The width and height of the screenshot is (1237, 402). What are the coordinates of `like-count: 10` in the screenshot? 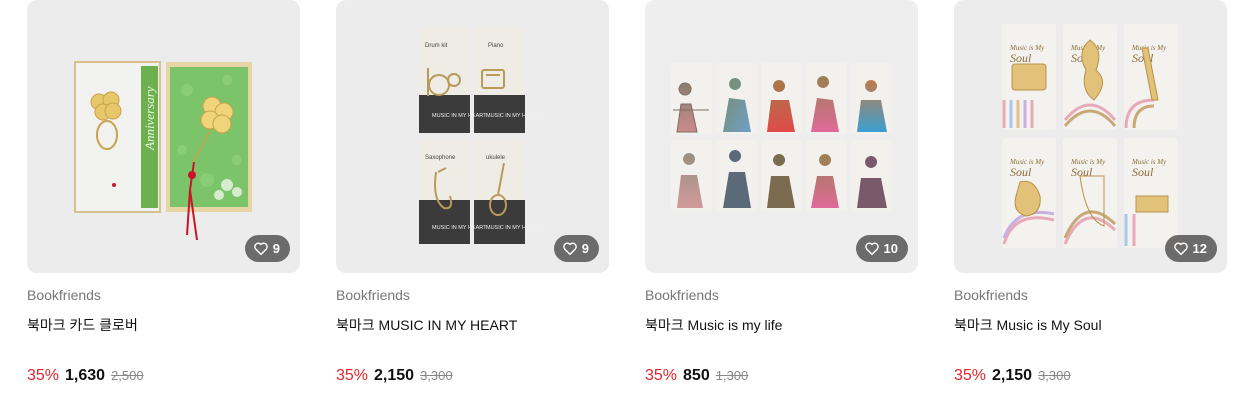 It's located at (890, 248).